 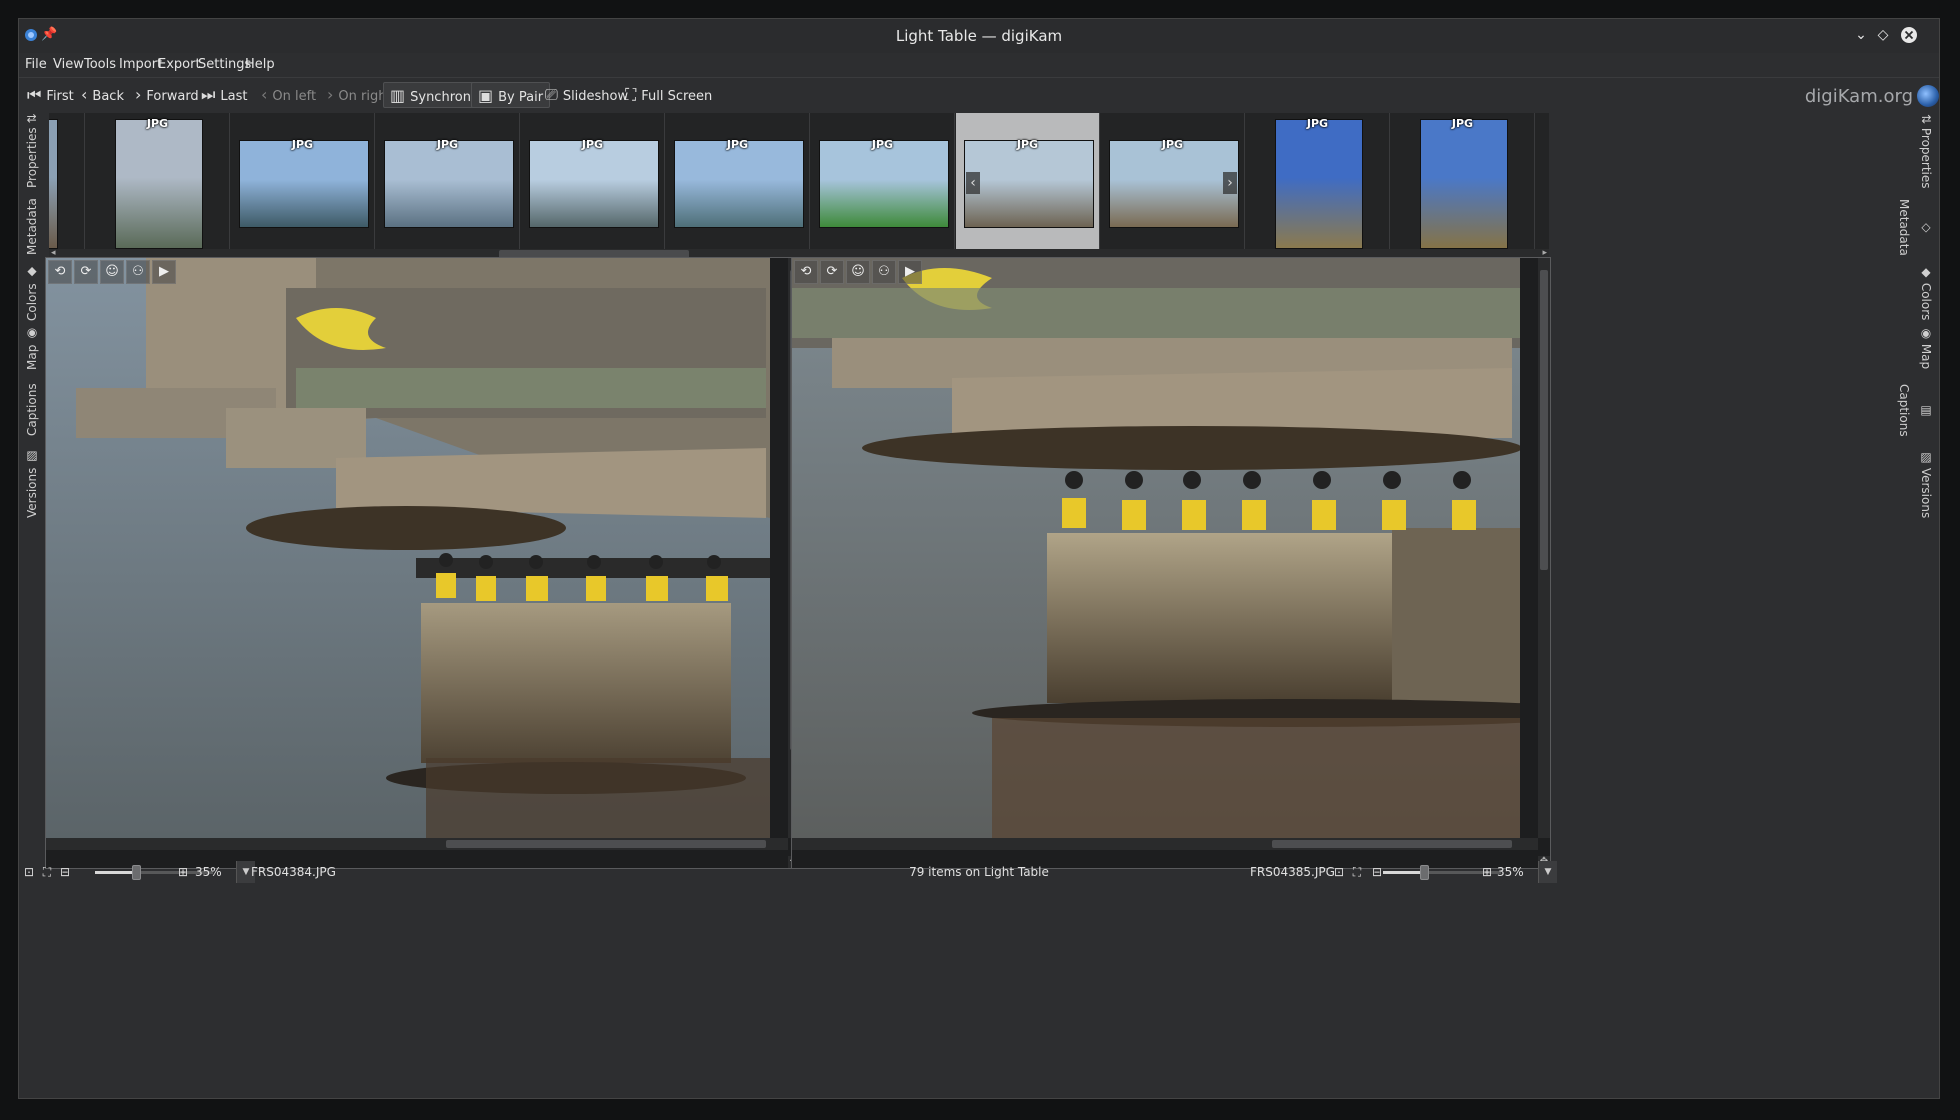 What do you see at coordinates (1487, 872) in the screenshot?
I see `right-zoom-in-icon: ⊞` at bounding box center [1487, 872].